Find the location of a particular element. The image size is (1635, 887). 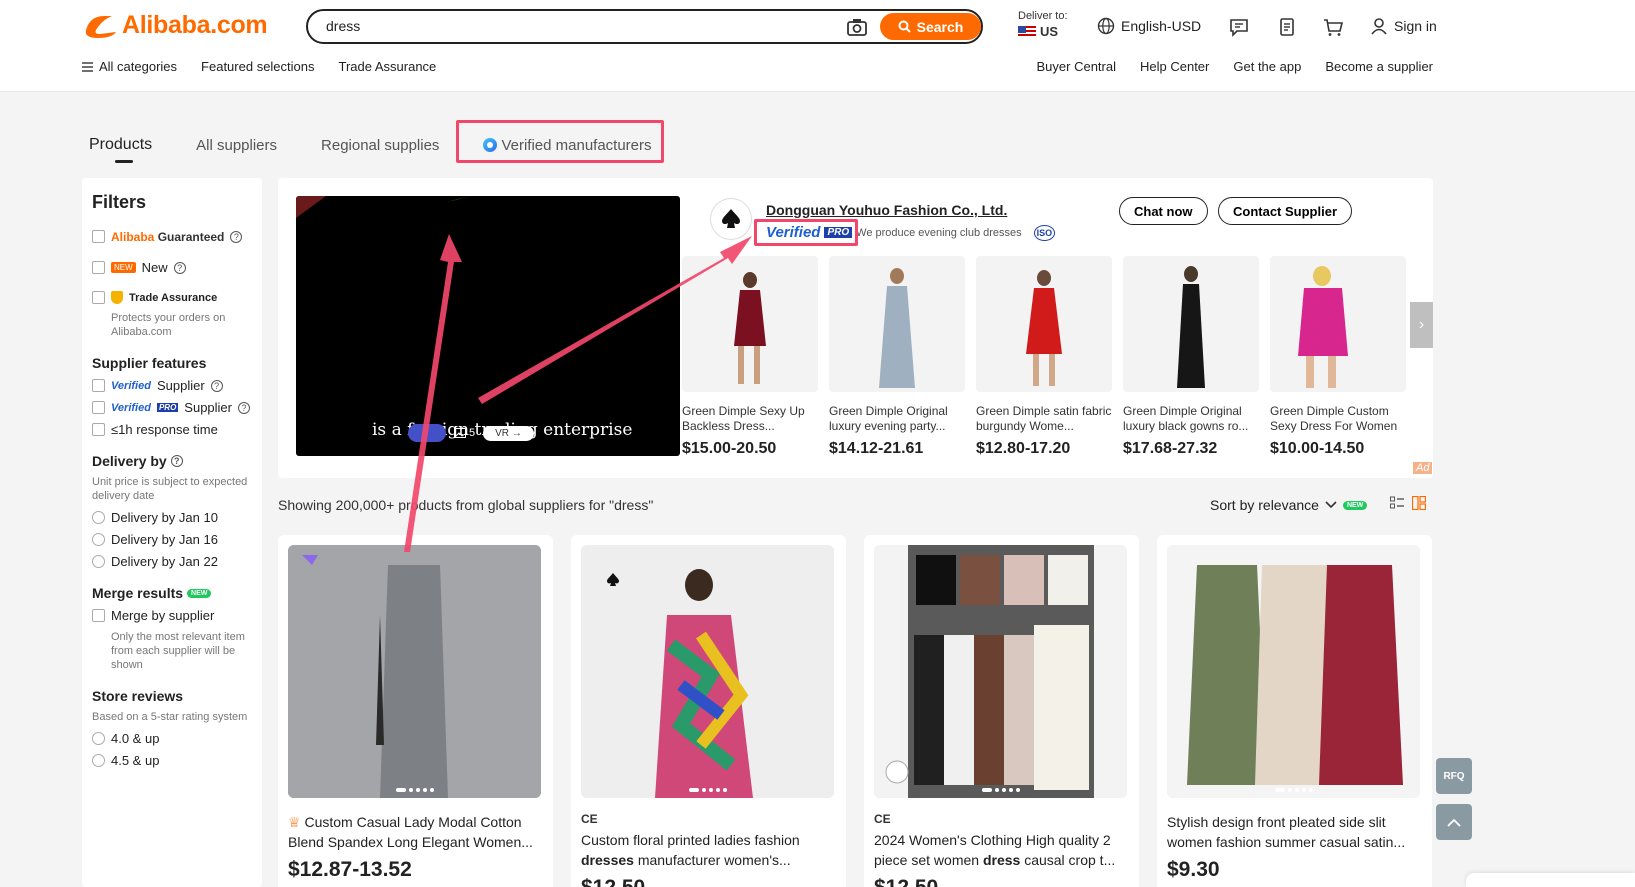

help-center-link: Help Center is located at coordinates (1174, 66).